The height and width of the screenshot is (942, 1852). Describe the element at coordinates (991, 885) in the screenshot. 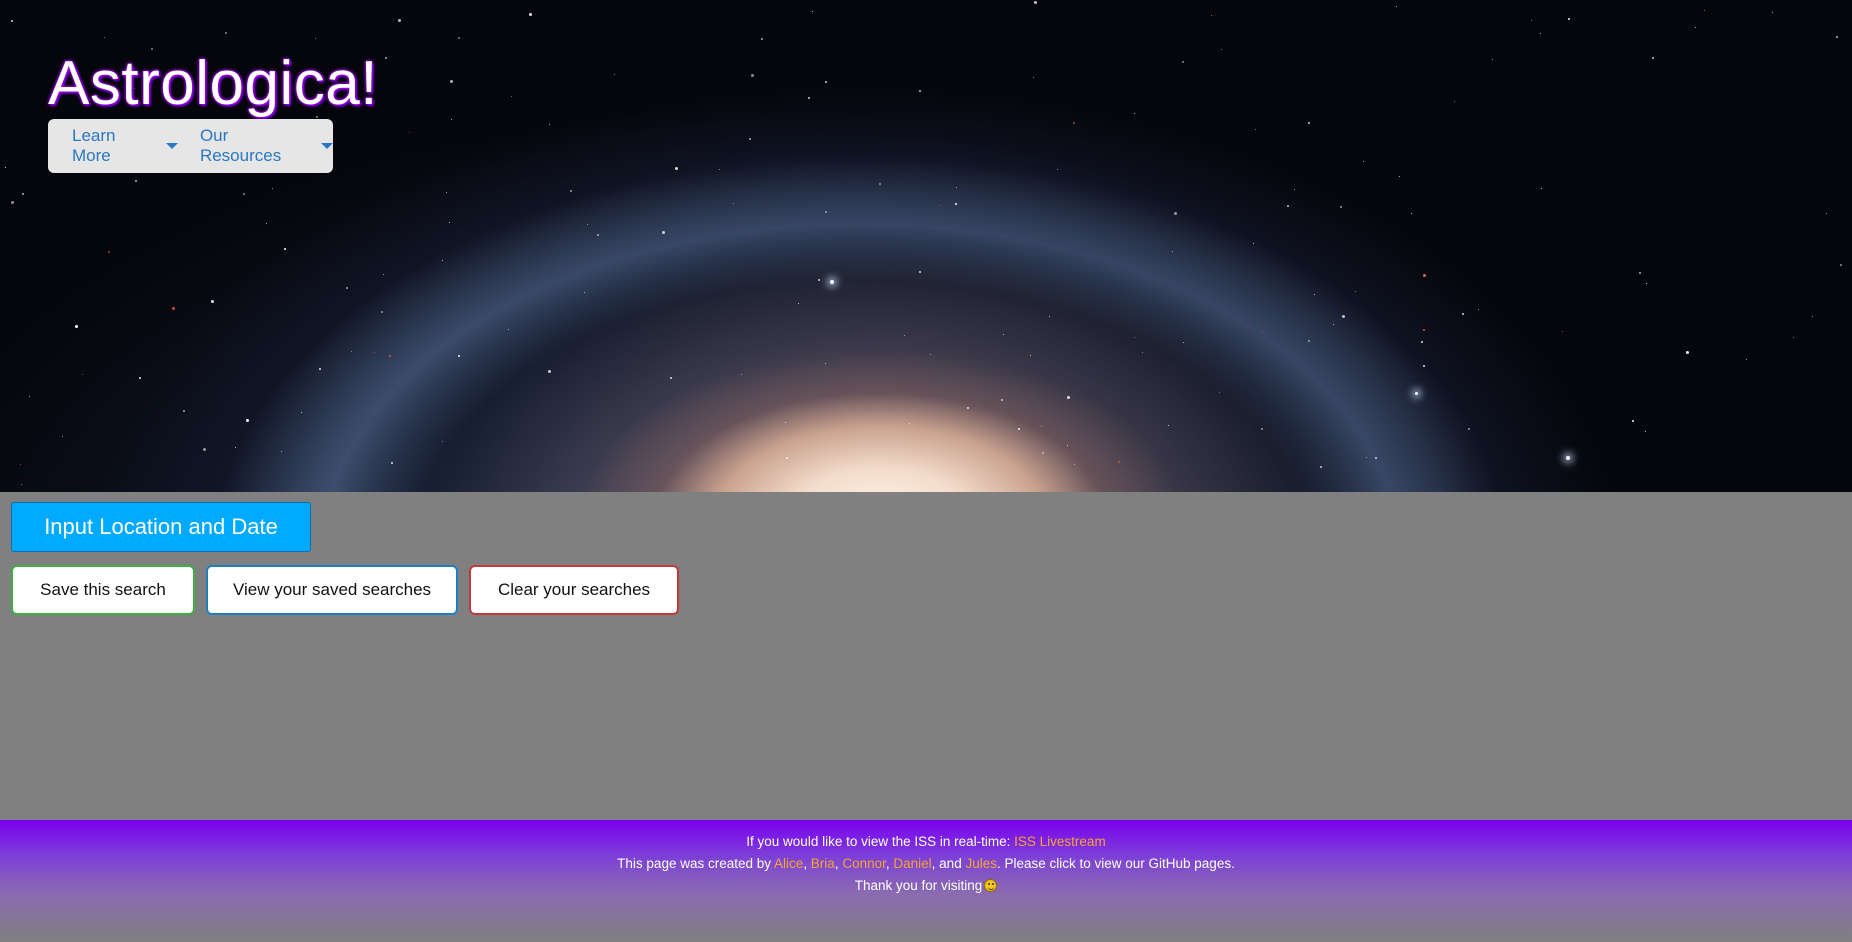

I see `smiley-icon` at that location.